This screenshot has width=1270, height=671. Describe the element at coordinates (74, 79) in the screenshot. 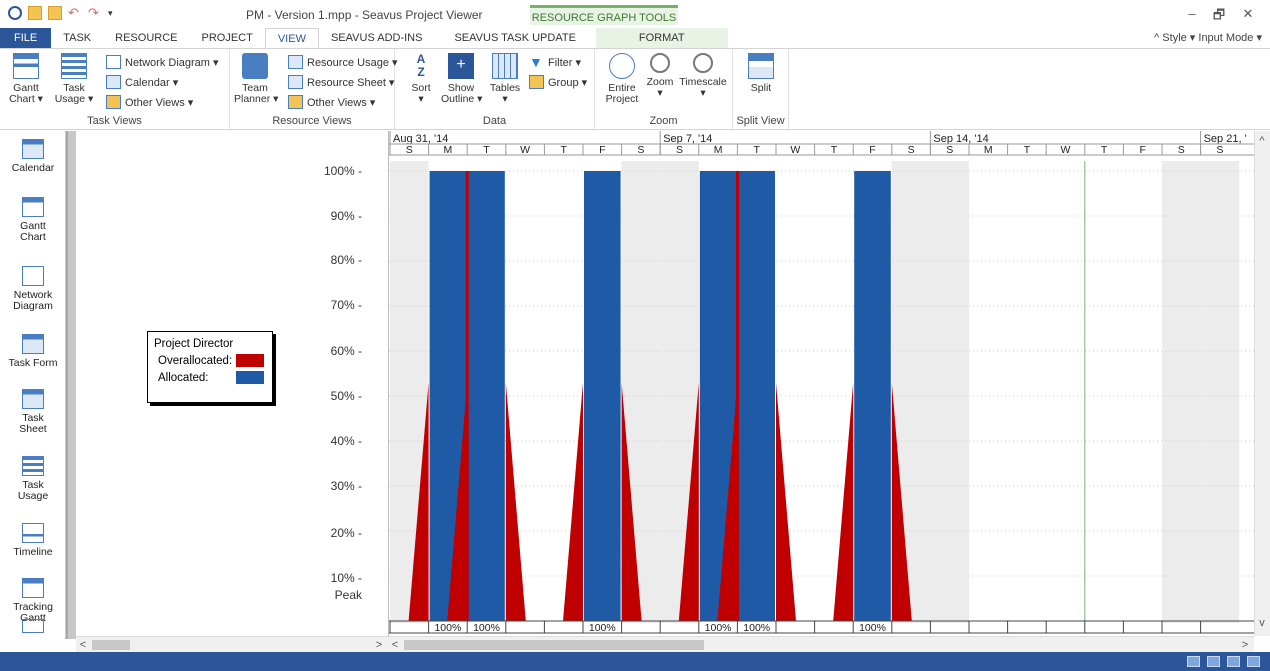

I see `task-usage-button: Task Usage ▾` at that location.